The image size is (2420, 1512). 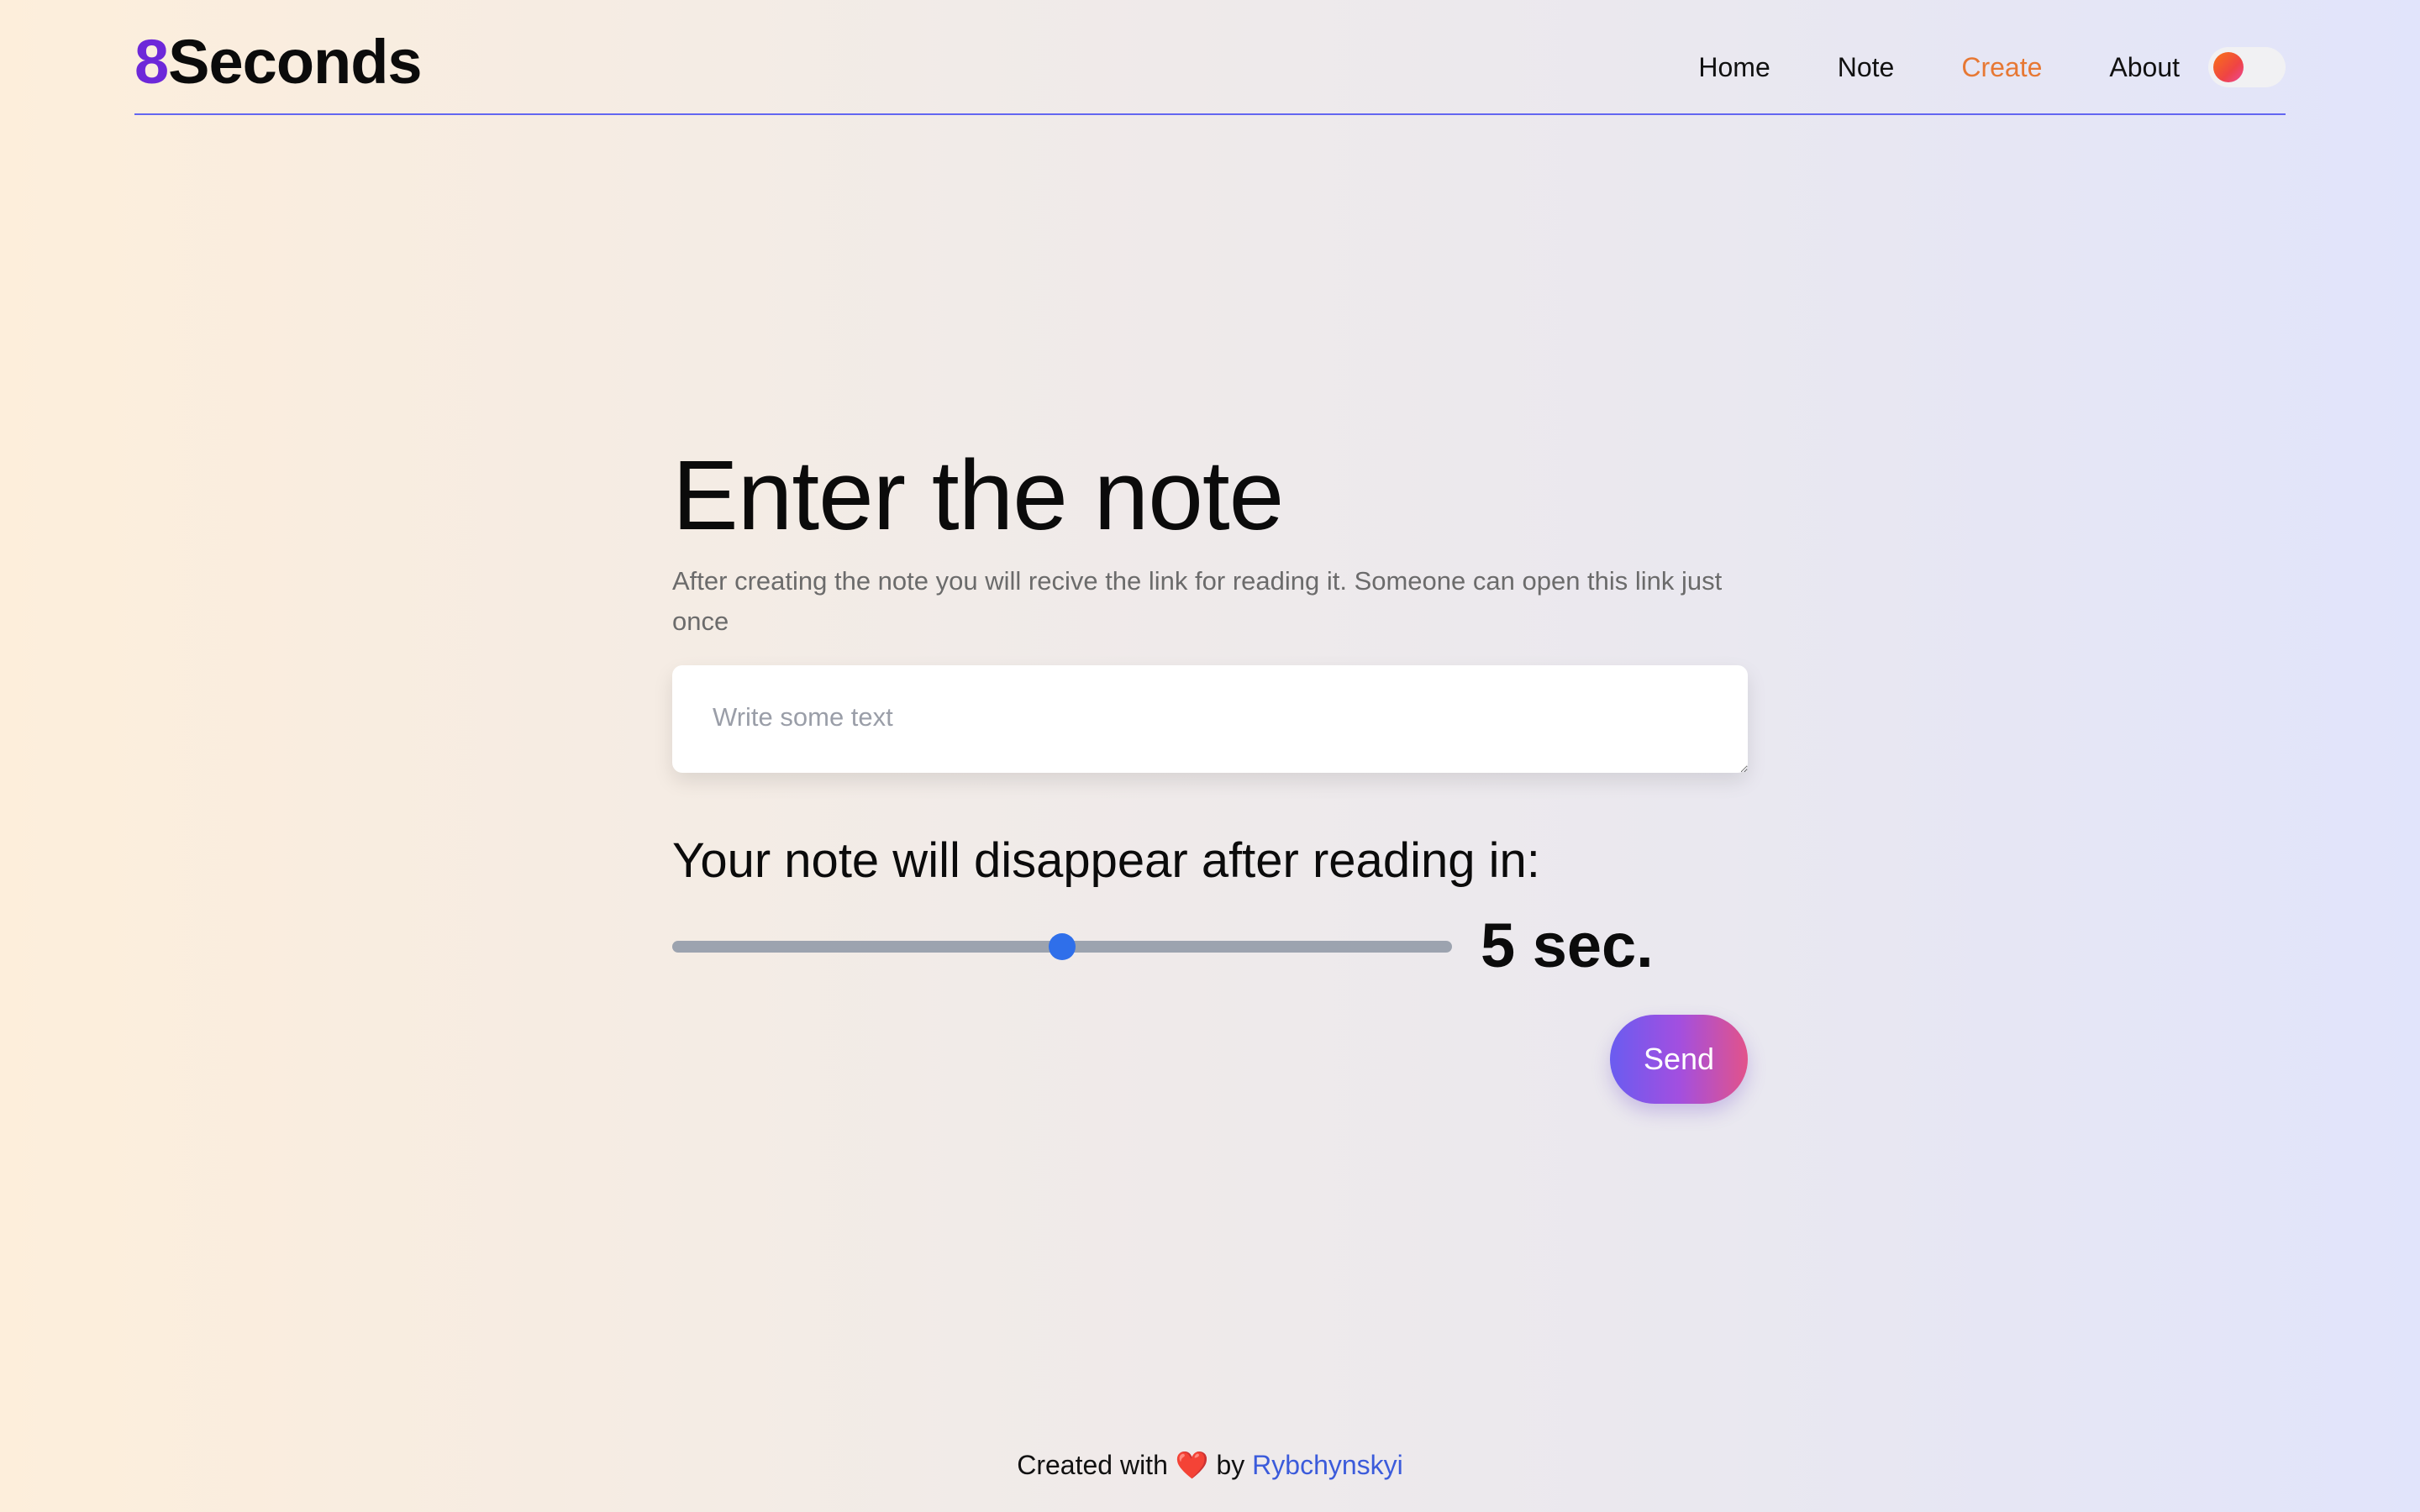 I want to click on duration-slider-thumb, so click(x=1062, y=946).